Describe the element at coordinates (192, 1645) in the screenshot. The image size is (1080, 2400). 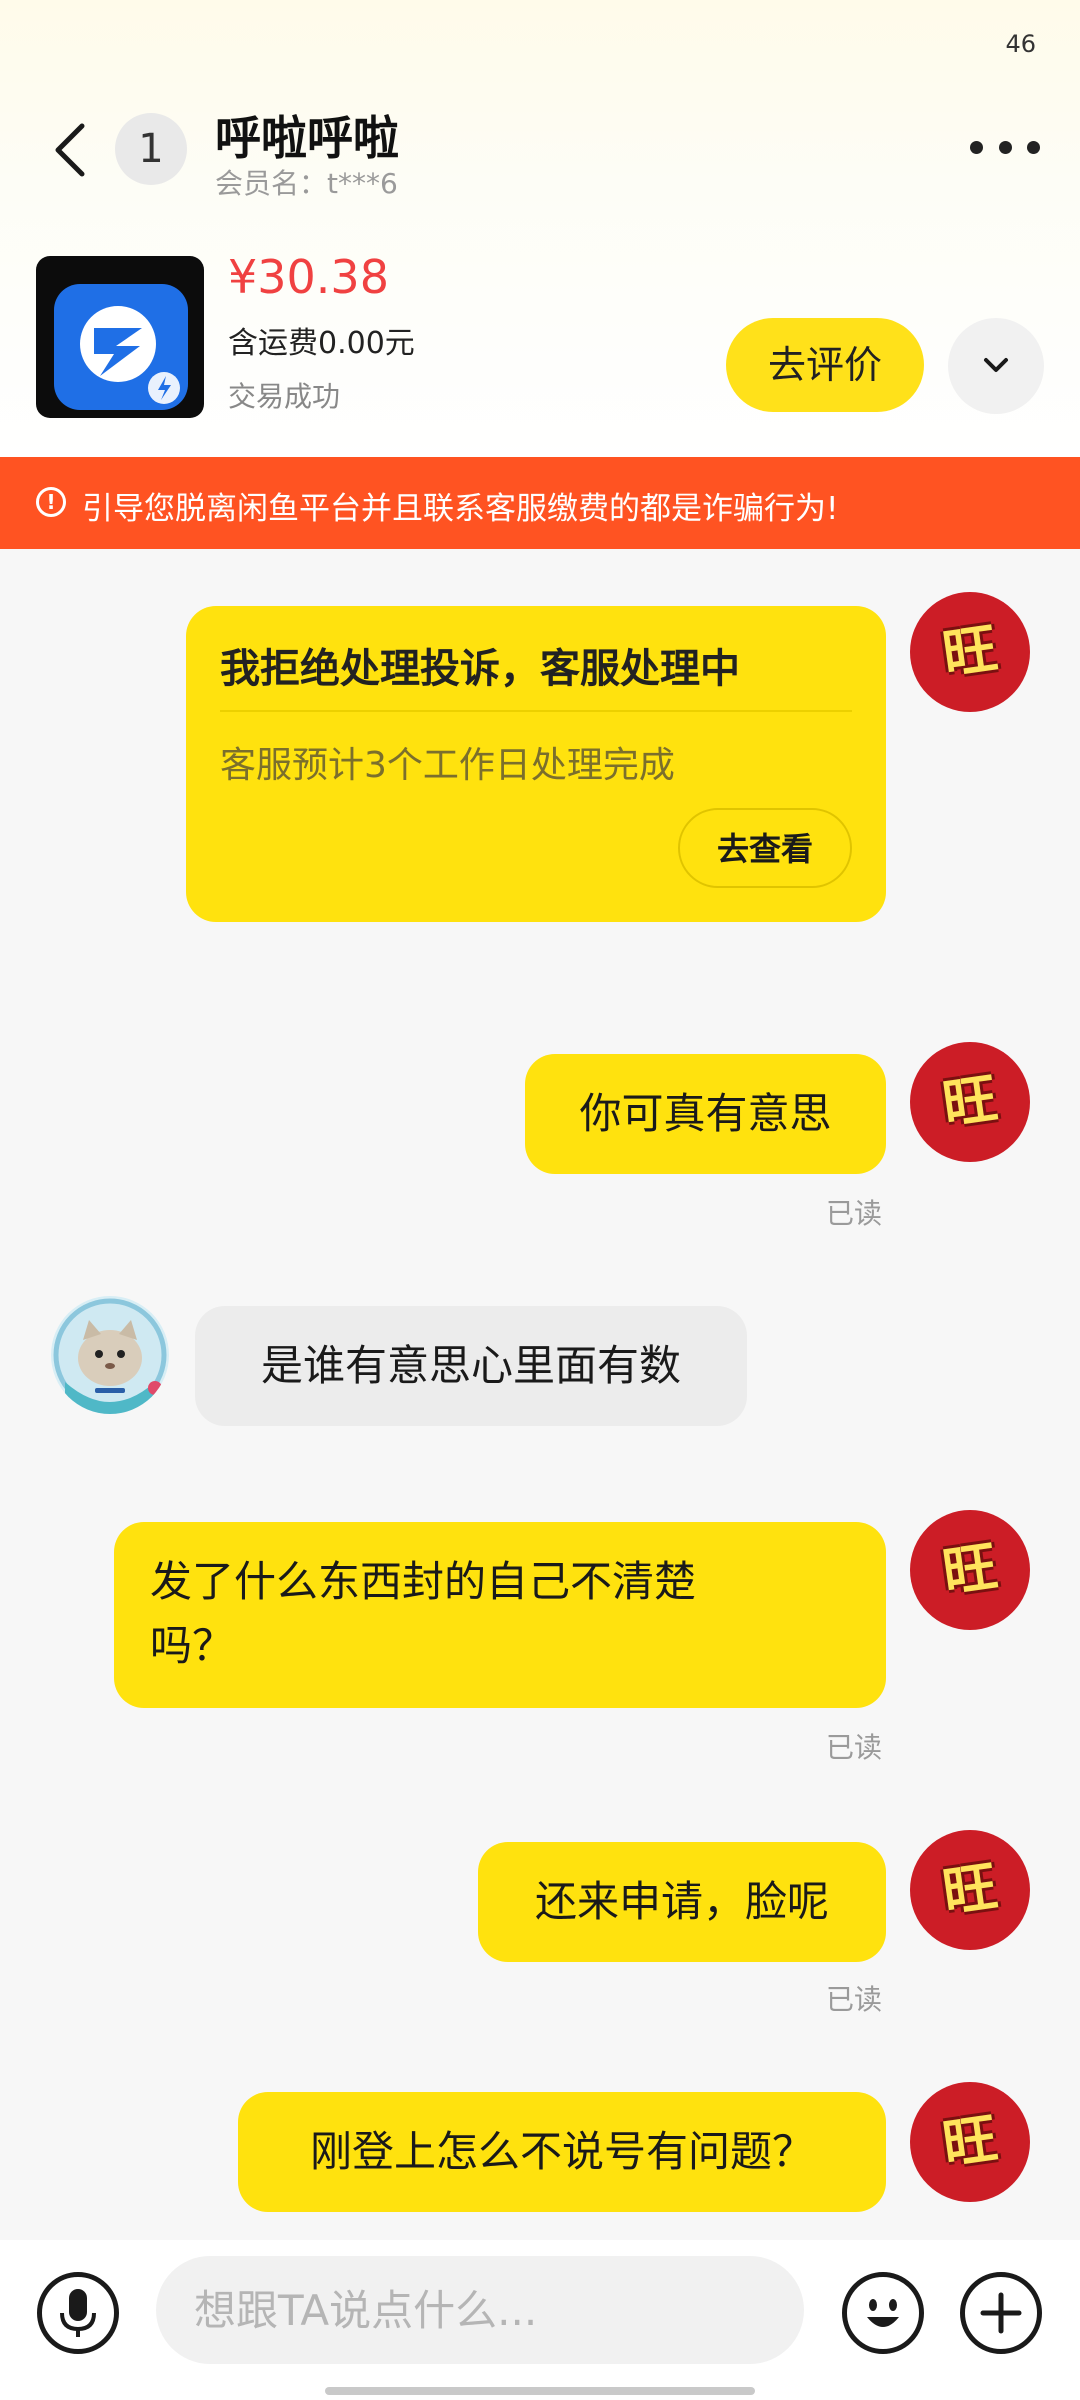
I see `message-line: 吗？` at that location.